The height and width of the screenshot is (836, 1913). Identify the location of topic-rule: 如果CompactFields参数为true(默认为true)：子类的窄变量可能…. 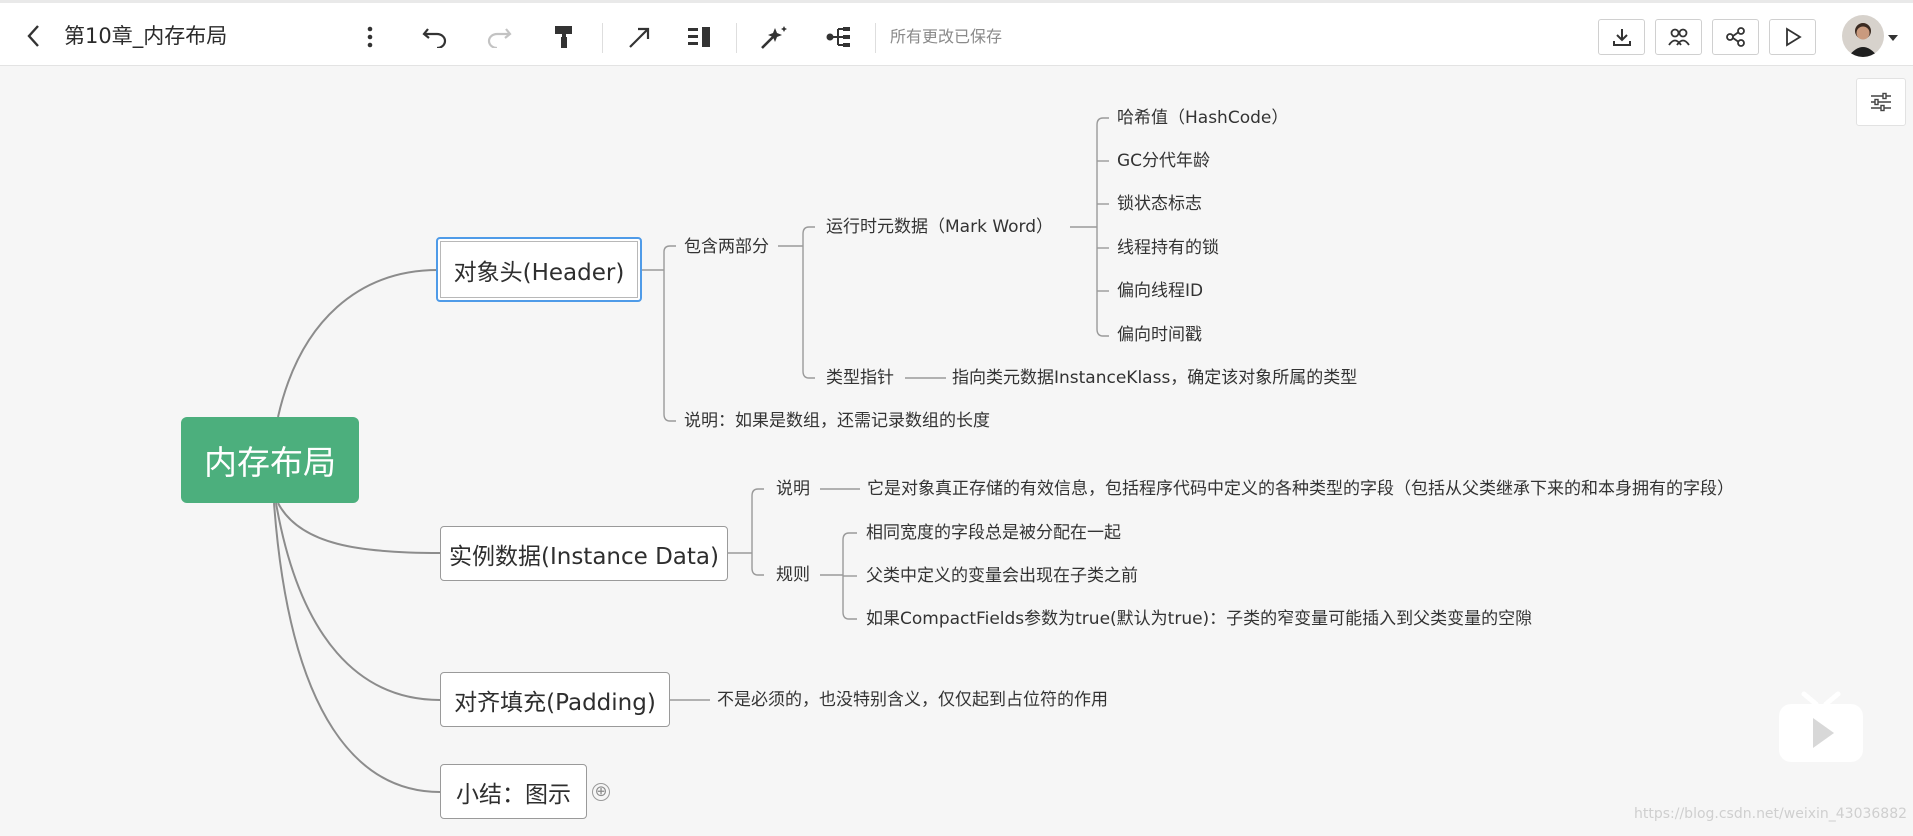
(1199, 619).